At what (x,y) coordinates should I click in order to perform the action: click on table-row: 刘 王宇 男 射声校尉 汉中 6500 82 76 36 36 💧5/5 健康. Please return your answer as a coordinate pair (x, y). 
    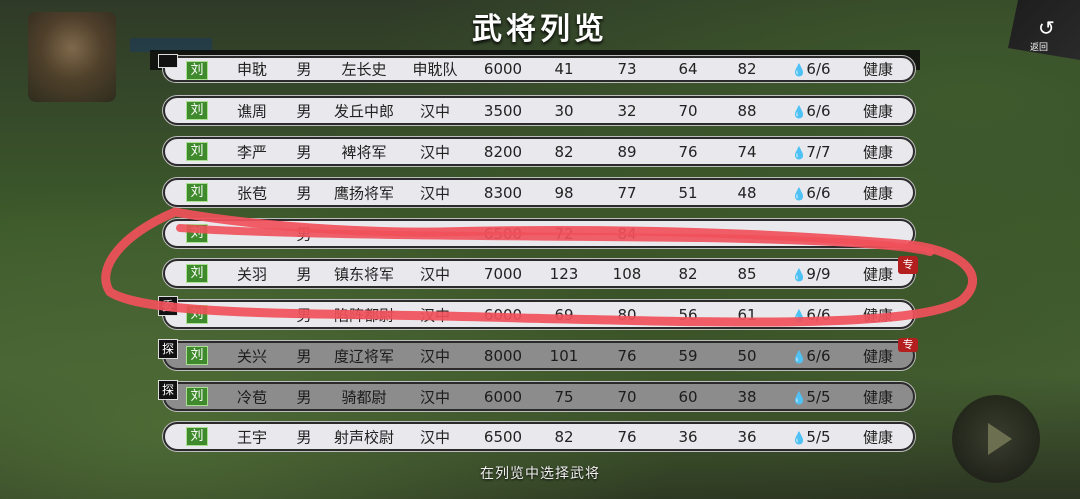
    Looking at the image, I should click on (539, 436).